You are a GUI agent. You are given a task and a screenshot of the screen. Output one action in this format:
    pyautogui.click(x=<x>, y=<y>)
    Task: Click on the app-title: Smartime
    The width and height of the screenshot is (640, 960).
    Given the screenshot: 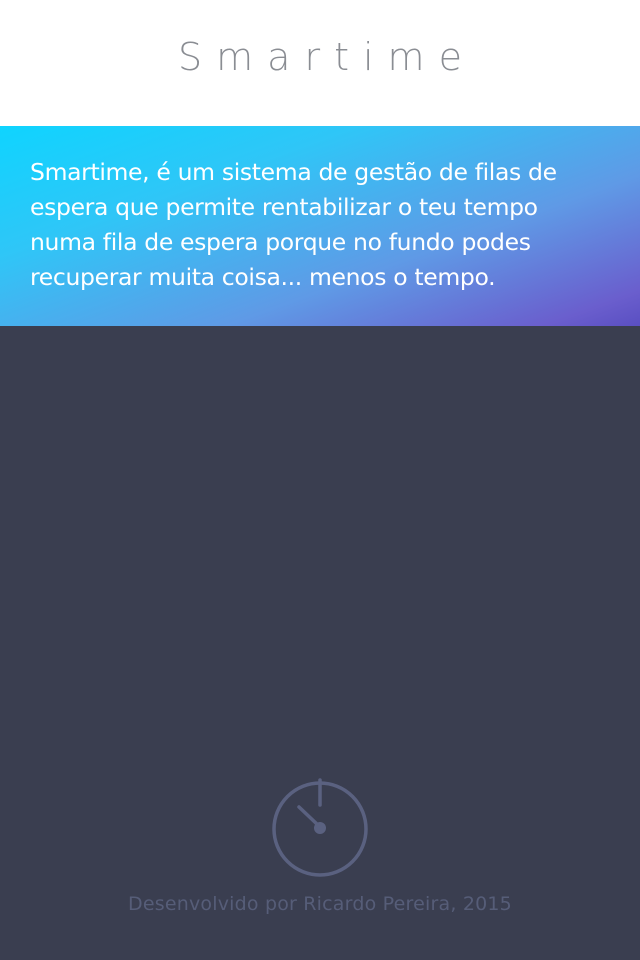 What is the action you would take?
    pyautogui.click(x=327, y=57)
    